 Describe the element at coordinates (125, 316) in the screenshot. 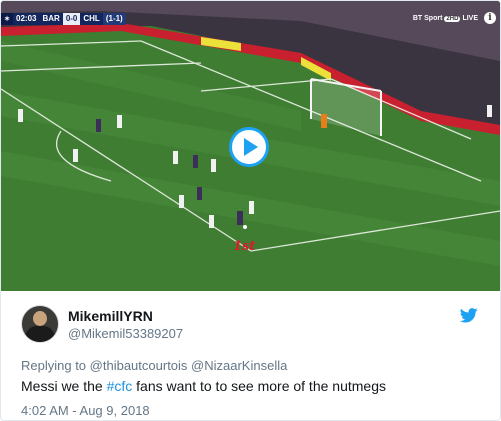

I see `author-display-name: MikemillYRN` at that location.